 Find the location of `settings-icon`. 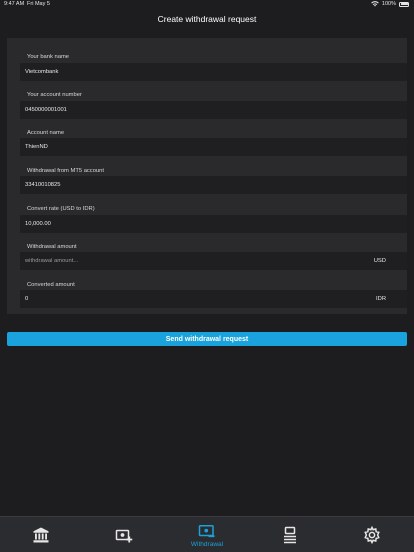

settings-icon is located at coordinates (372, 535).